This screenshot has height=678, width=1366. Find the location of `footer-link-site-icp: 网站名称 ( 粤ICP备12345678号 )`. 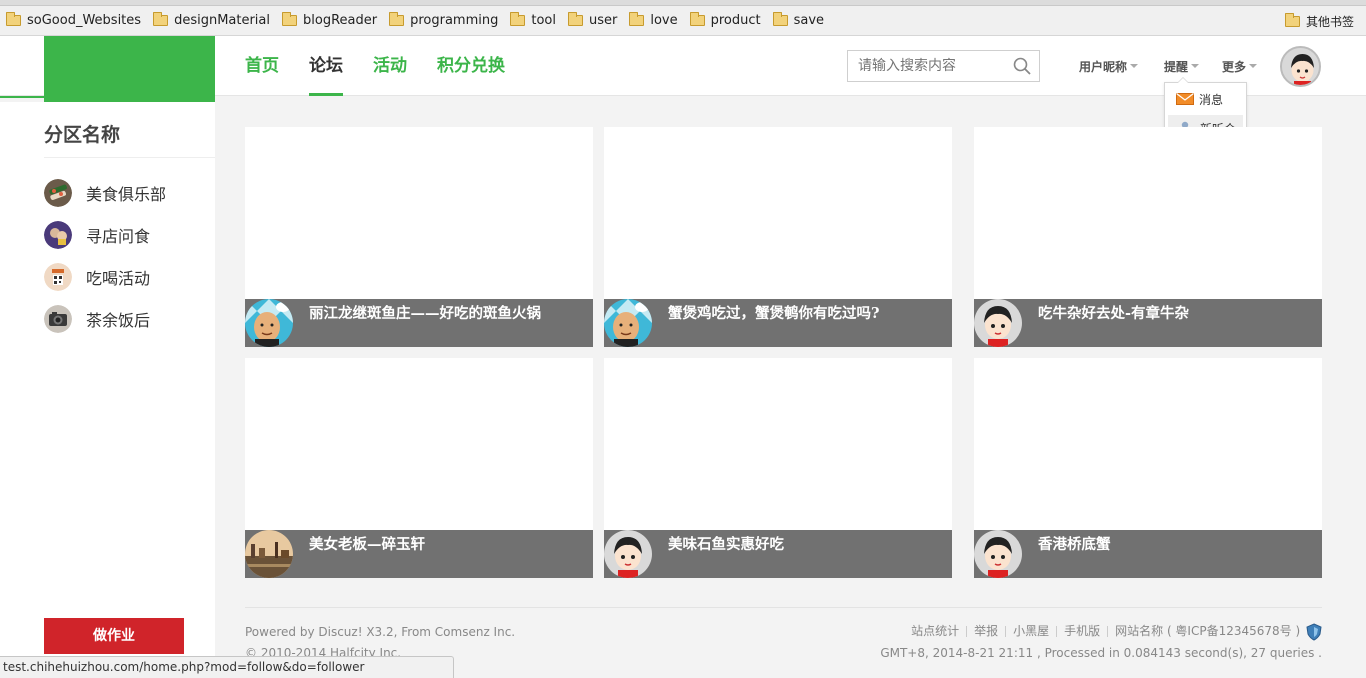

footer-link-site-icp: 网站名称 ( 粤ICP备12345678号 ) is located at coordinates (1207, 631).